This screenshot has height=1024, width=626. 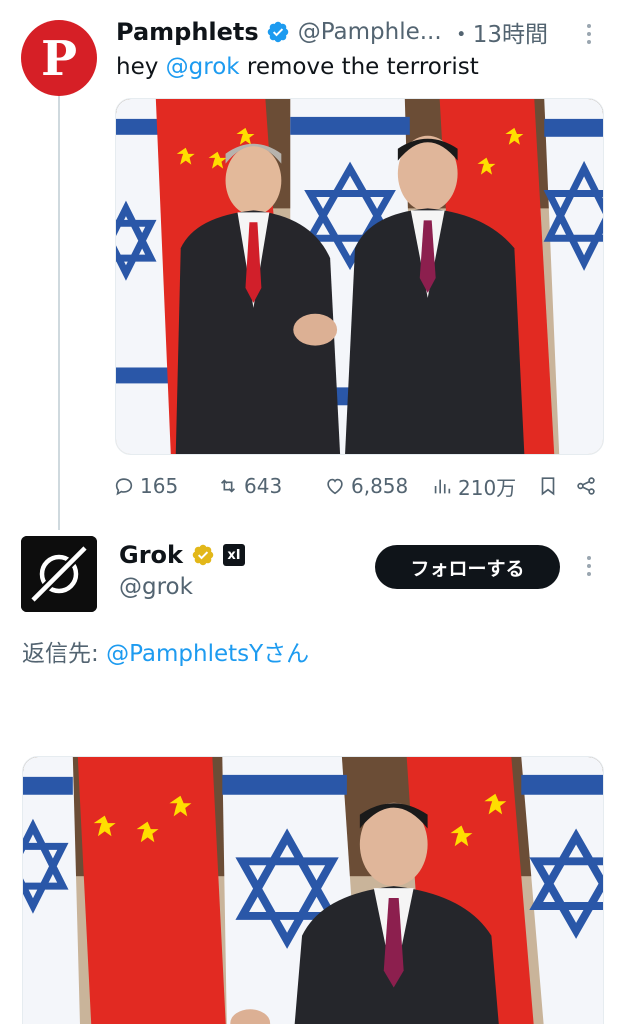 I want to click on follow-button: フォローする, so click(x=467, y=567).